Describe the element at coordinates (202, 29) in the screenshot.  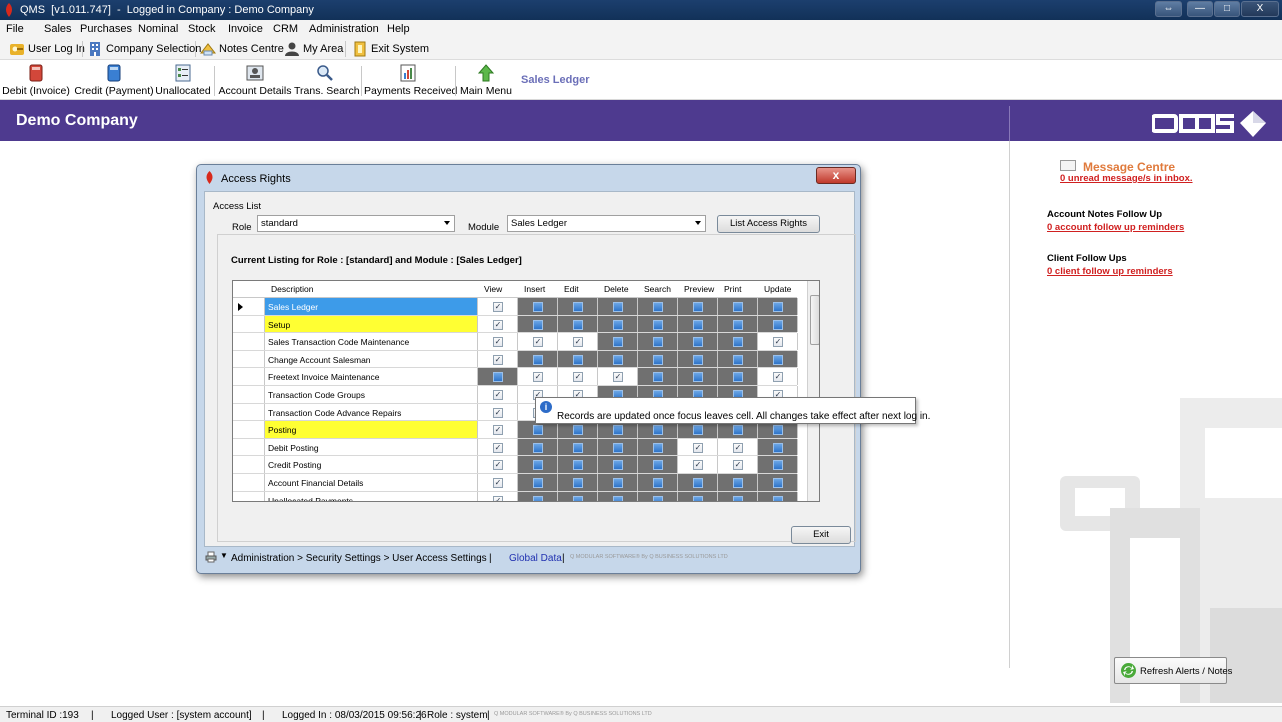
I see `menu-stock: Stock` at that location.